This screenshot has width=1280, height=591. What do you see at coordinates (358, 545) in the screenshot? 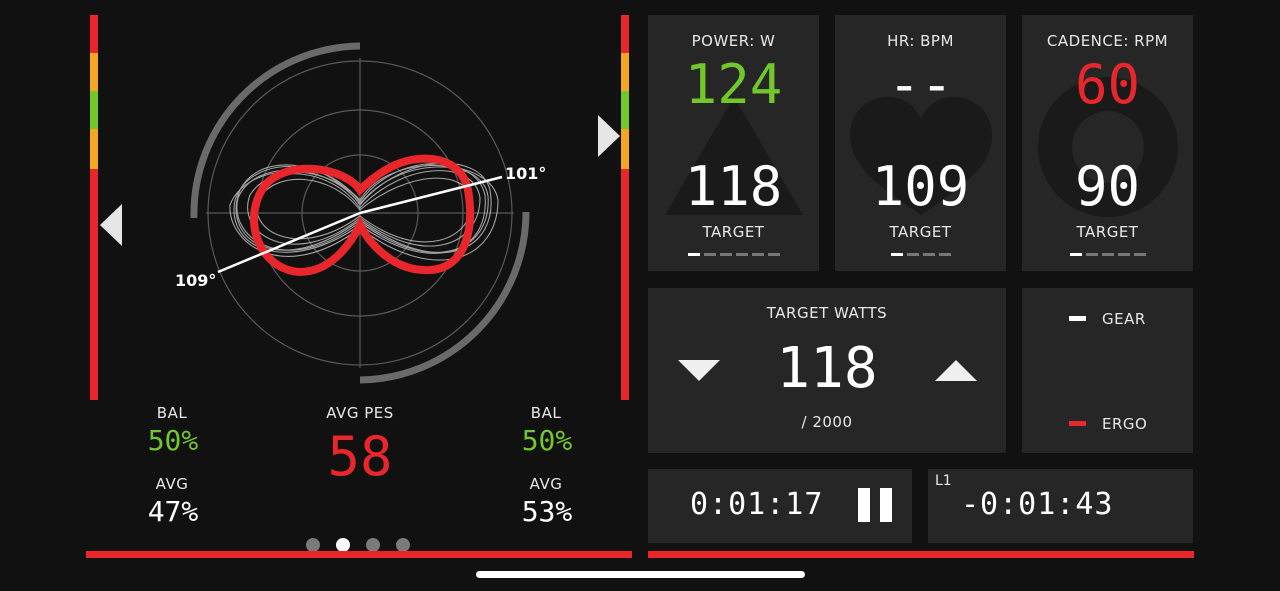
I see `page-indicator` at bounding box center [358, 545].